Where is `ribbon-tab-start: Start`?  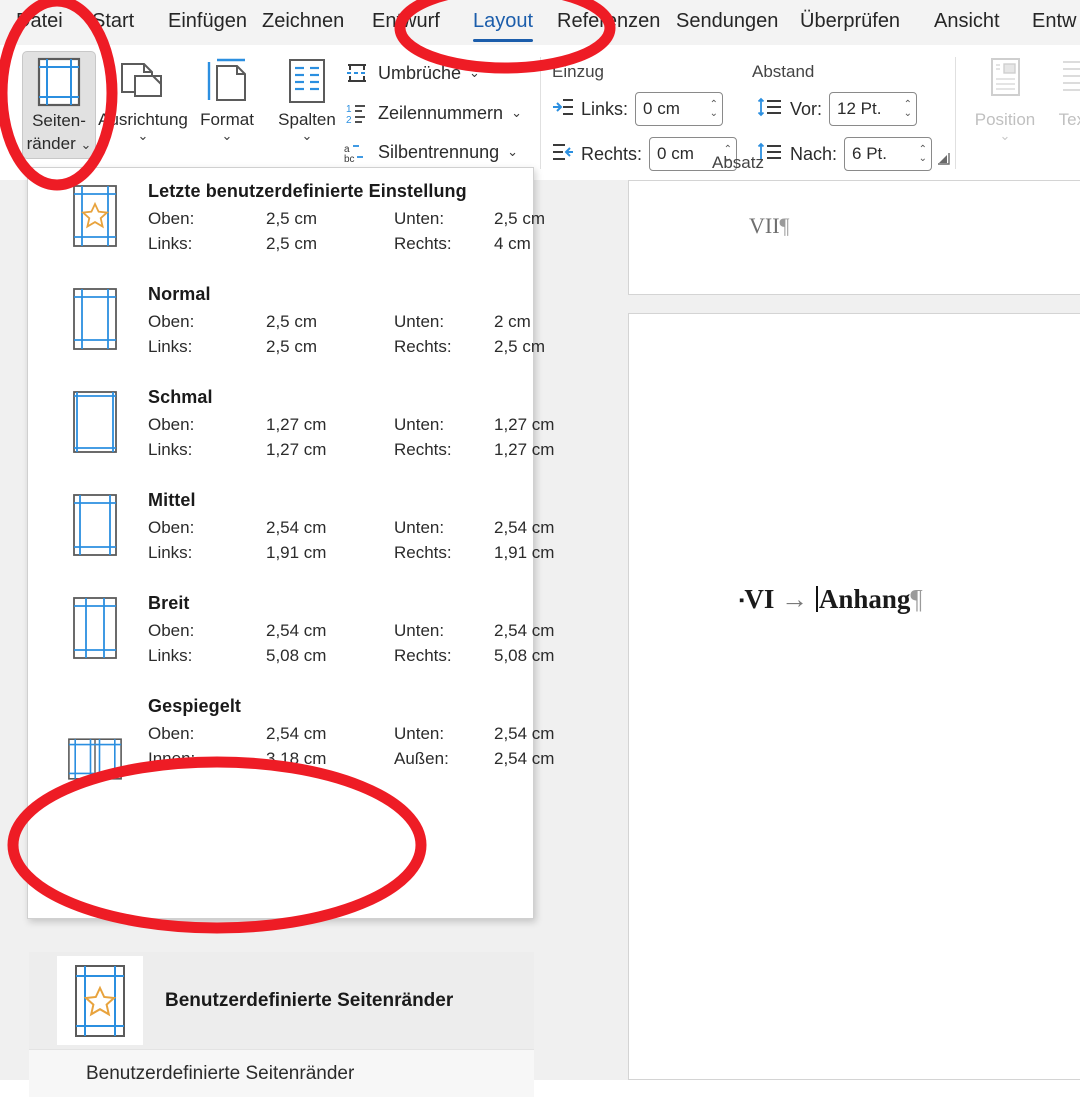 ribbon-tab-start: Start is located at coordinates (113, 24).